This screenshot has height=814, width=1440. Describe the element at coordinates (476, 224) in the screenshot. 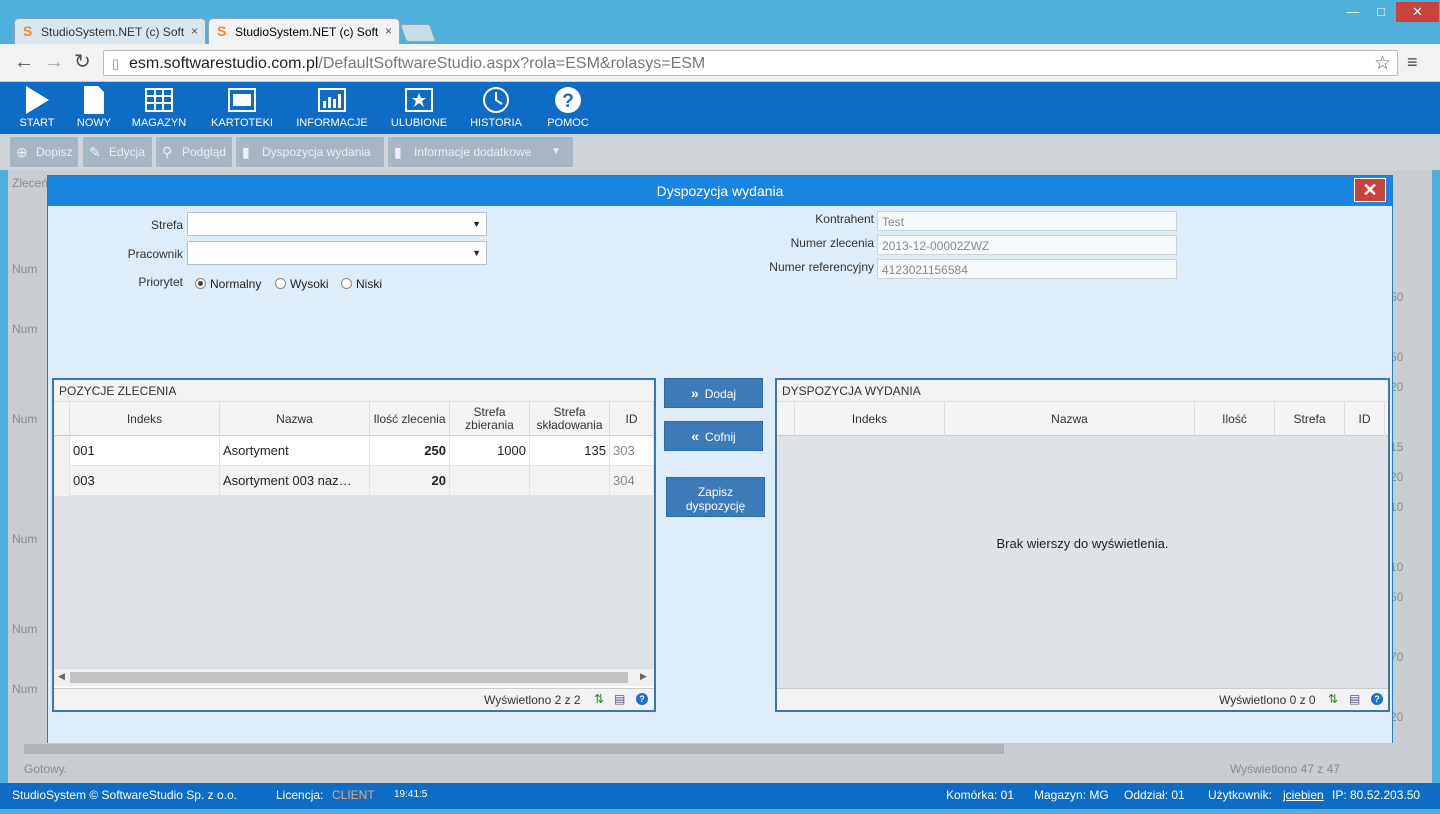

I see `dropdown-arrow-icon: ▼` at that location.